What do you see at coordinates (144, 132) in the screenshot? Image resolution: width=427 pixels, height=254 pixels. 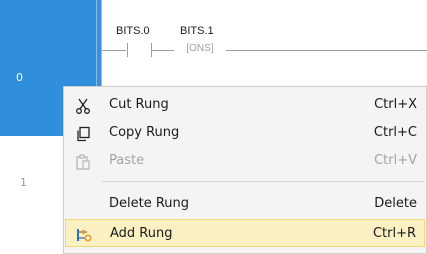 I see `menu-item-label: Copy Rung` at bounding box center [144, 132].